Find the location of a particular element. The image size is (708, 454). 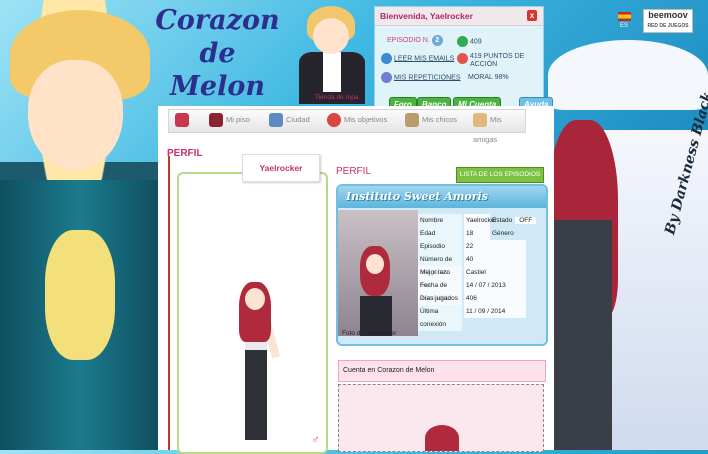

gem-icon is located at coordinates (462, 58).